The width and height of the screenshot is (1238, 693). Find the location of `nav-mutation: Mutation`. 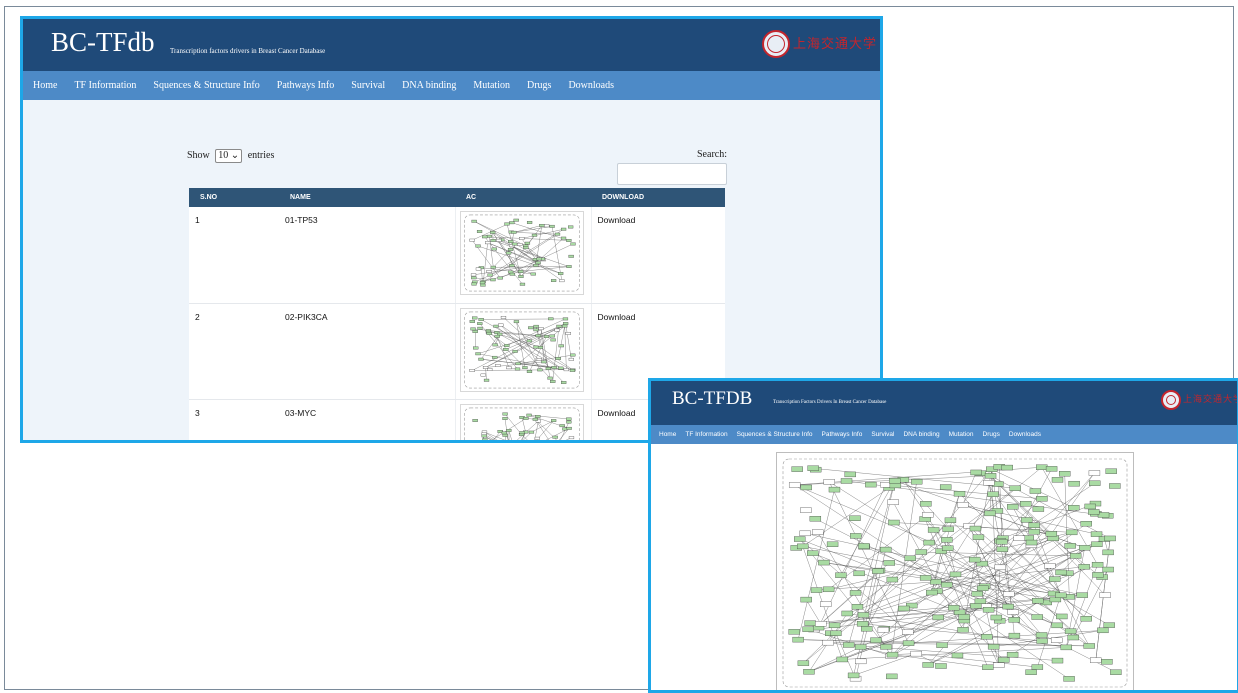

nav-mutation: Mutation is located at coordinates (491, 85).